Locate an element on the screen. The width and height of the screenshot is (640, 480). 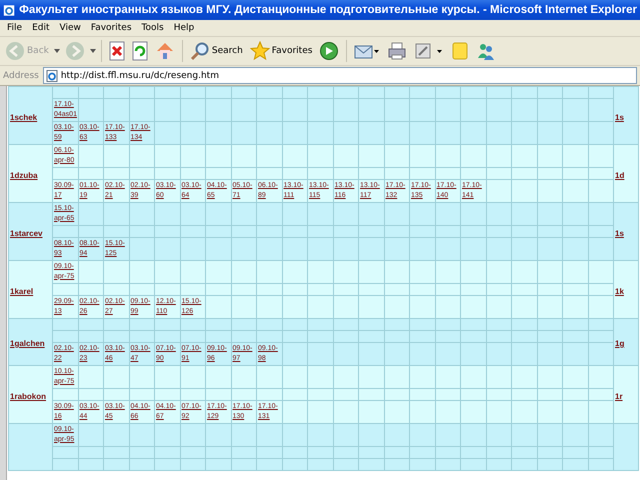
menu-item: Help is located at coordinates (184, 28).